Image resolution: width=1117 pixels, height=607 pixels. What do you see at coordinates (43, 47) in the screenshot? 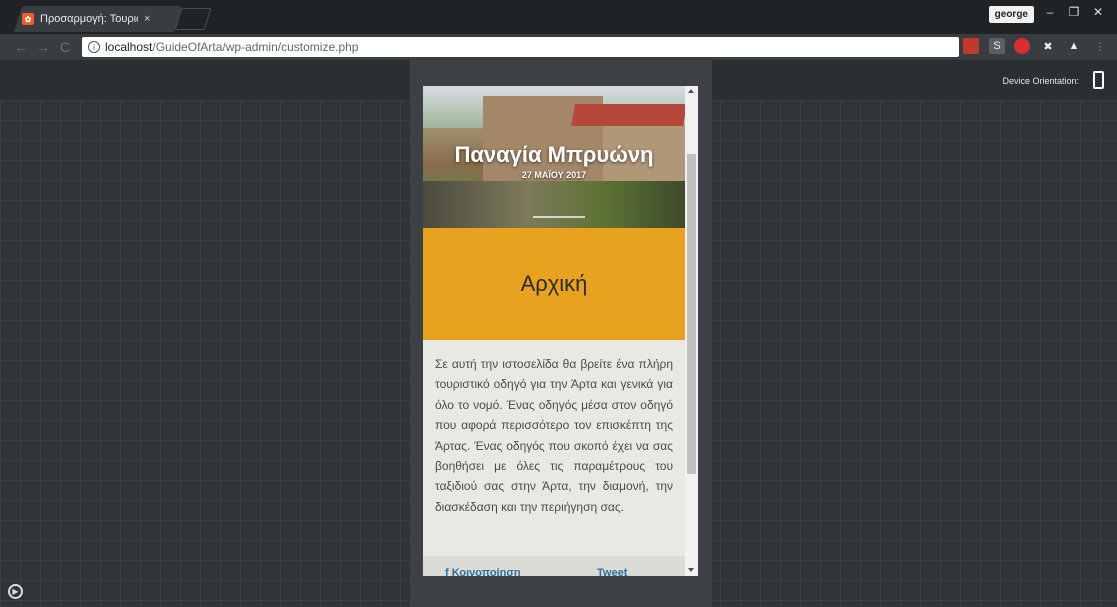
I see `forward-button: →` at bounding box center [43, 47].